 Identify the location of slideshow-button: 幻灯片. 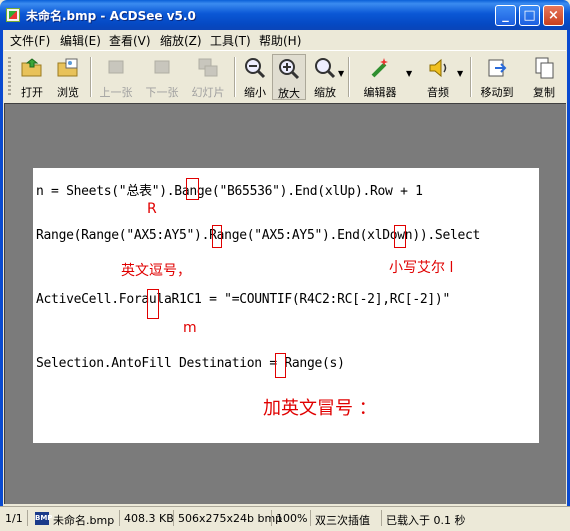
(208, 77).